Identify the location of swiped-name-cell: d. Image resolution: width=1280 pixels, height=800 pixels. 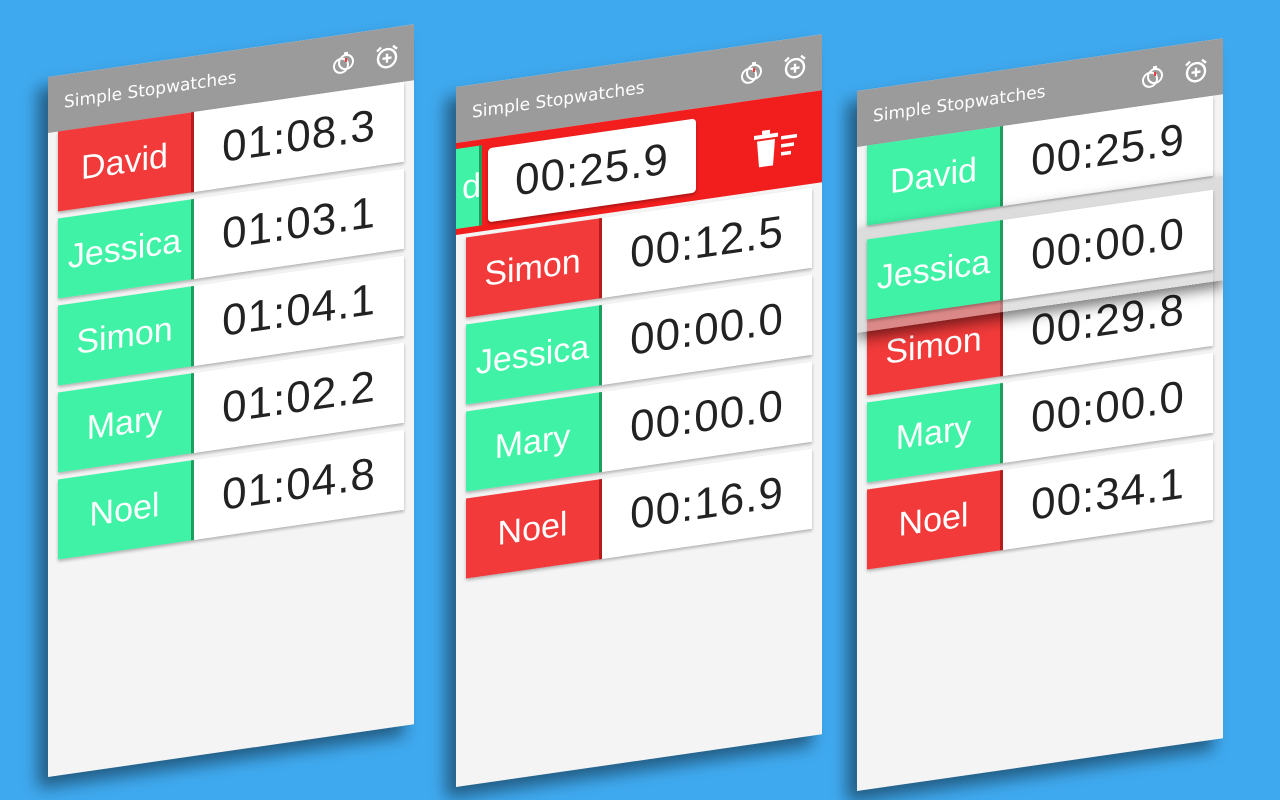
(469, 190).